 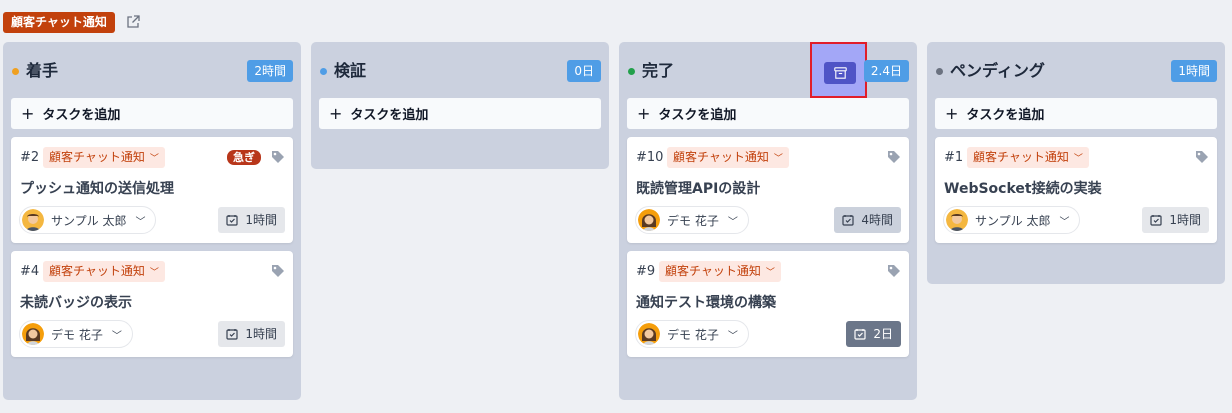 I want to click on column-header: ペンディング 1時間, so click(x=1076, y=70).